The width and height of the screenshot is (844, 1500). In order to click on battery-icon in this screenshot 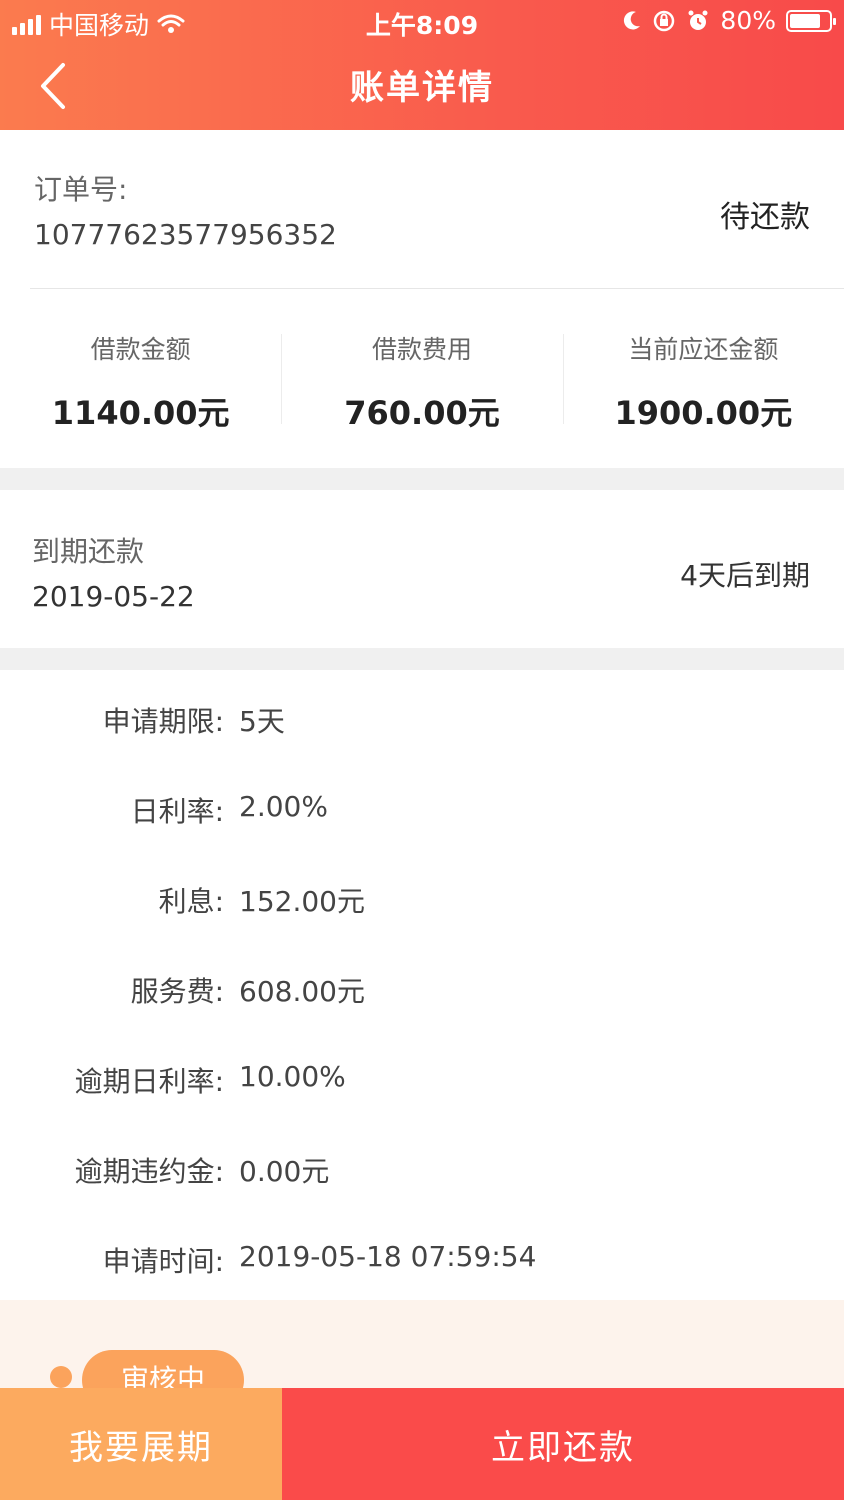, I will do `click(811, 20)`.